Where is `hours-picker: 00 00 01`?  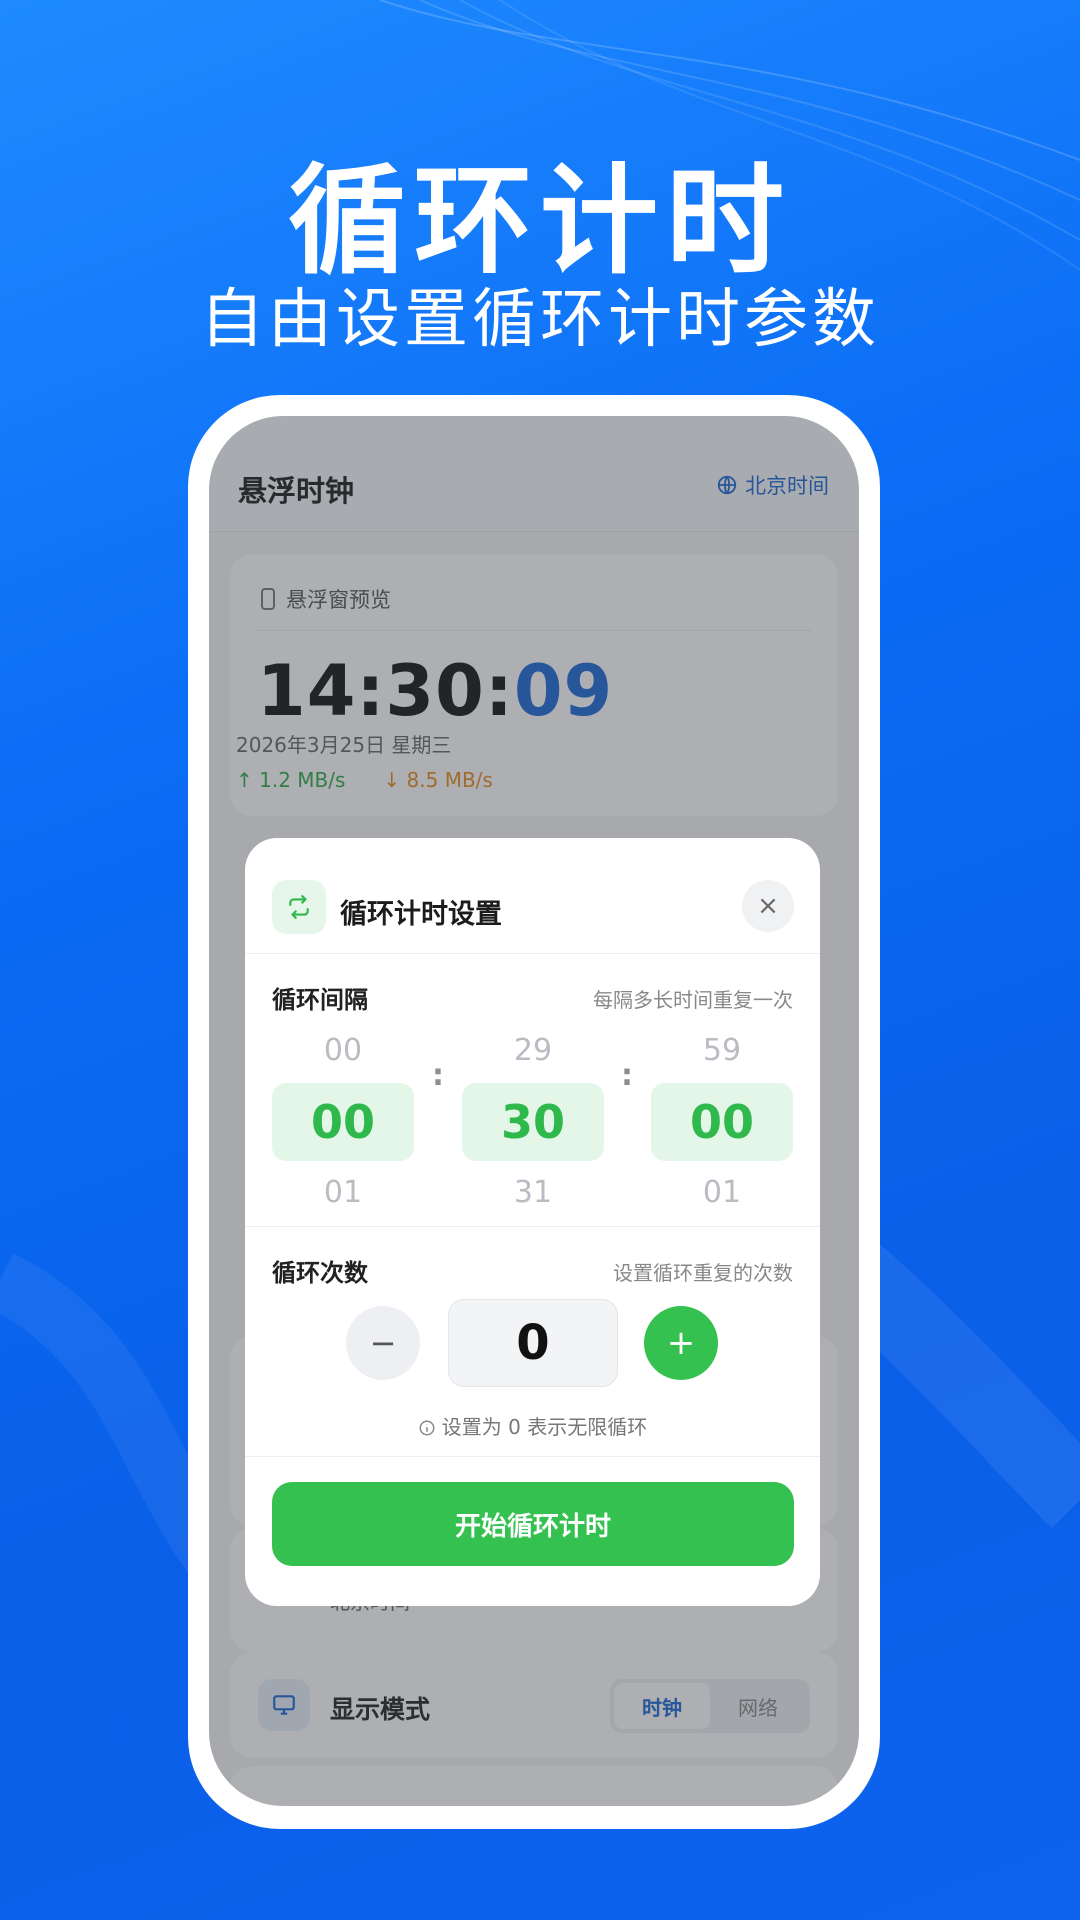 hours-picker: 00 00 01 is located at coordinates (343, 1122).